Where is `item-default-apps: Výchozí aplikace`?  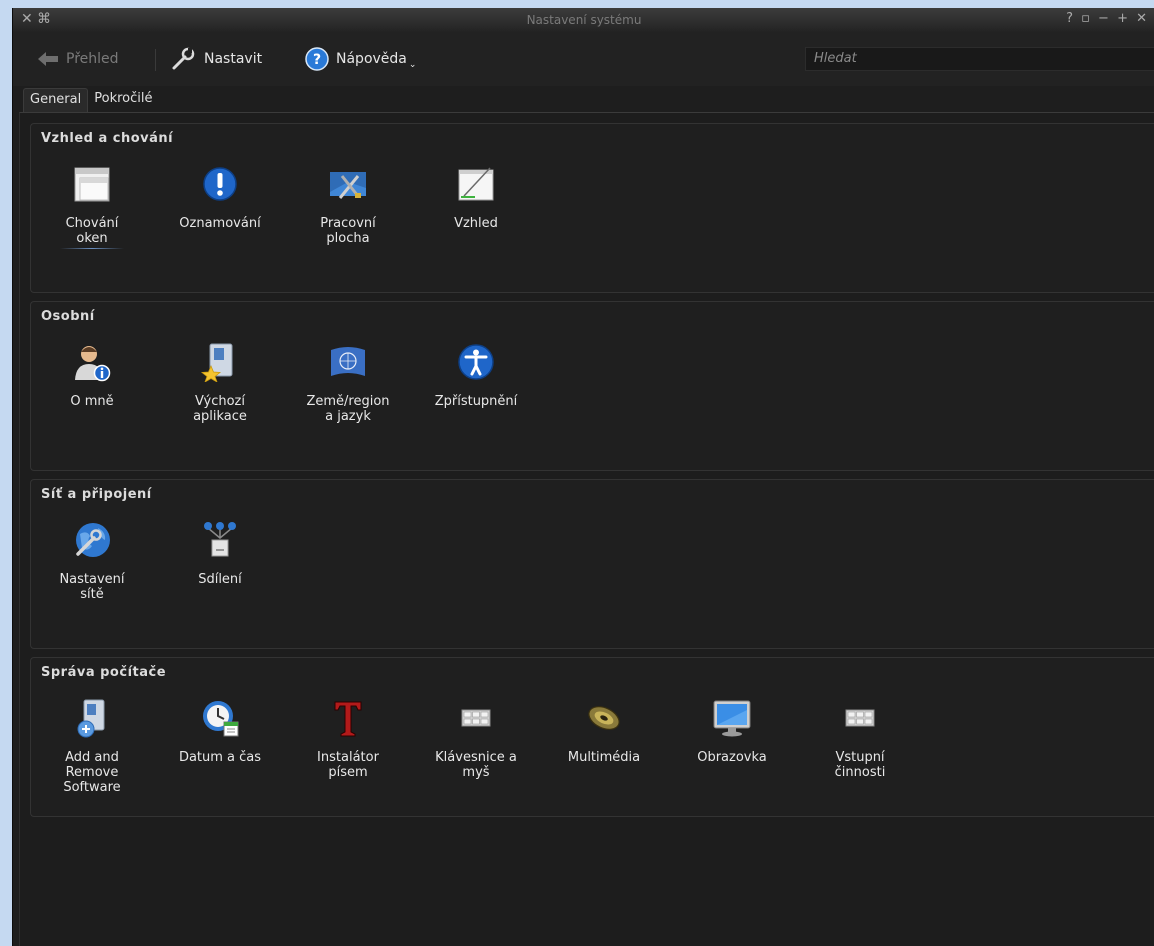 item-default-apps: Výchozí aplikace is located at coordinates (220, 383).